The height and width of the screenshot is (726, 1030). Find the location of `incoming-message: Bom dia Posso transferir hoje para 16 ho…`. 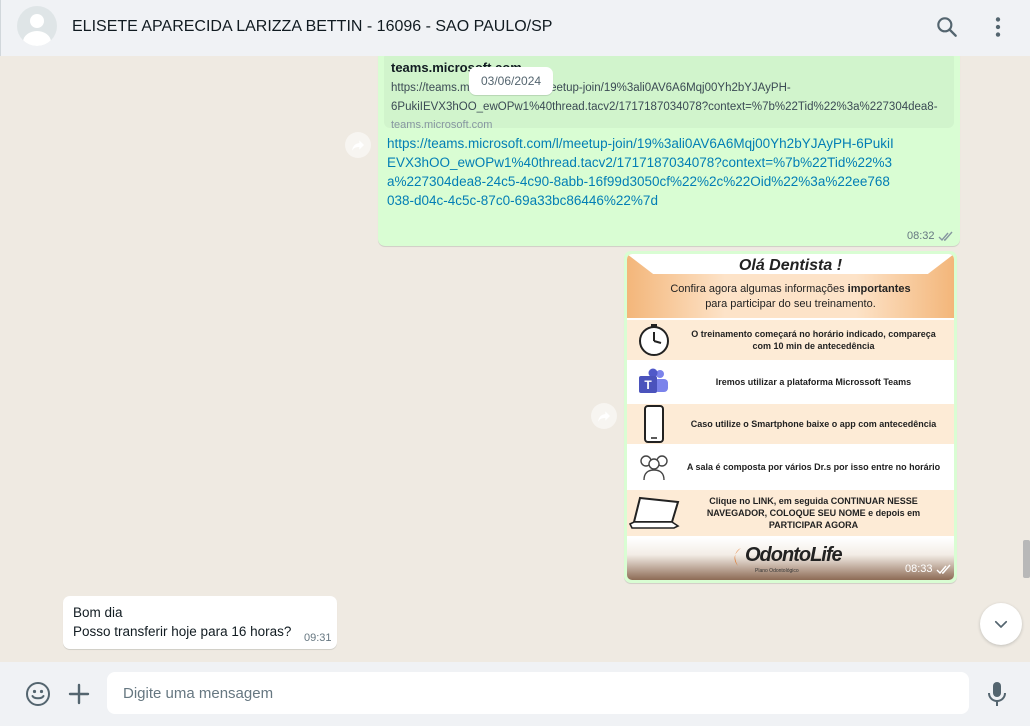

incoming-message: Bom dia Posso transferir hoje para 16 ho… is located at coordinates (200, 622).